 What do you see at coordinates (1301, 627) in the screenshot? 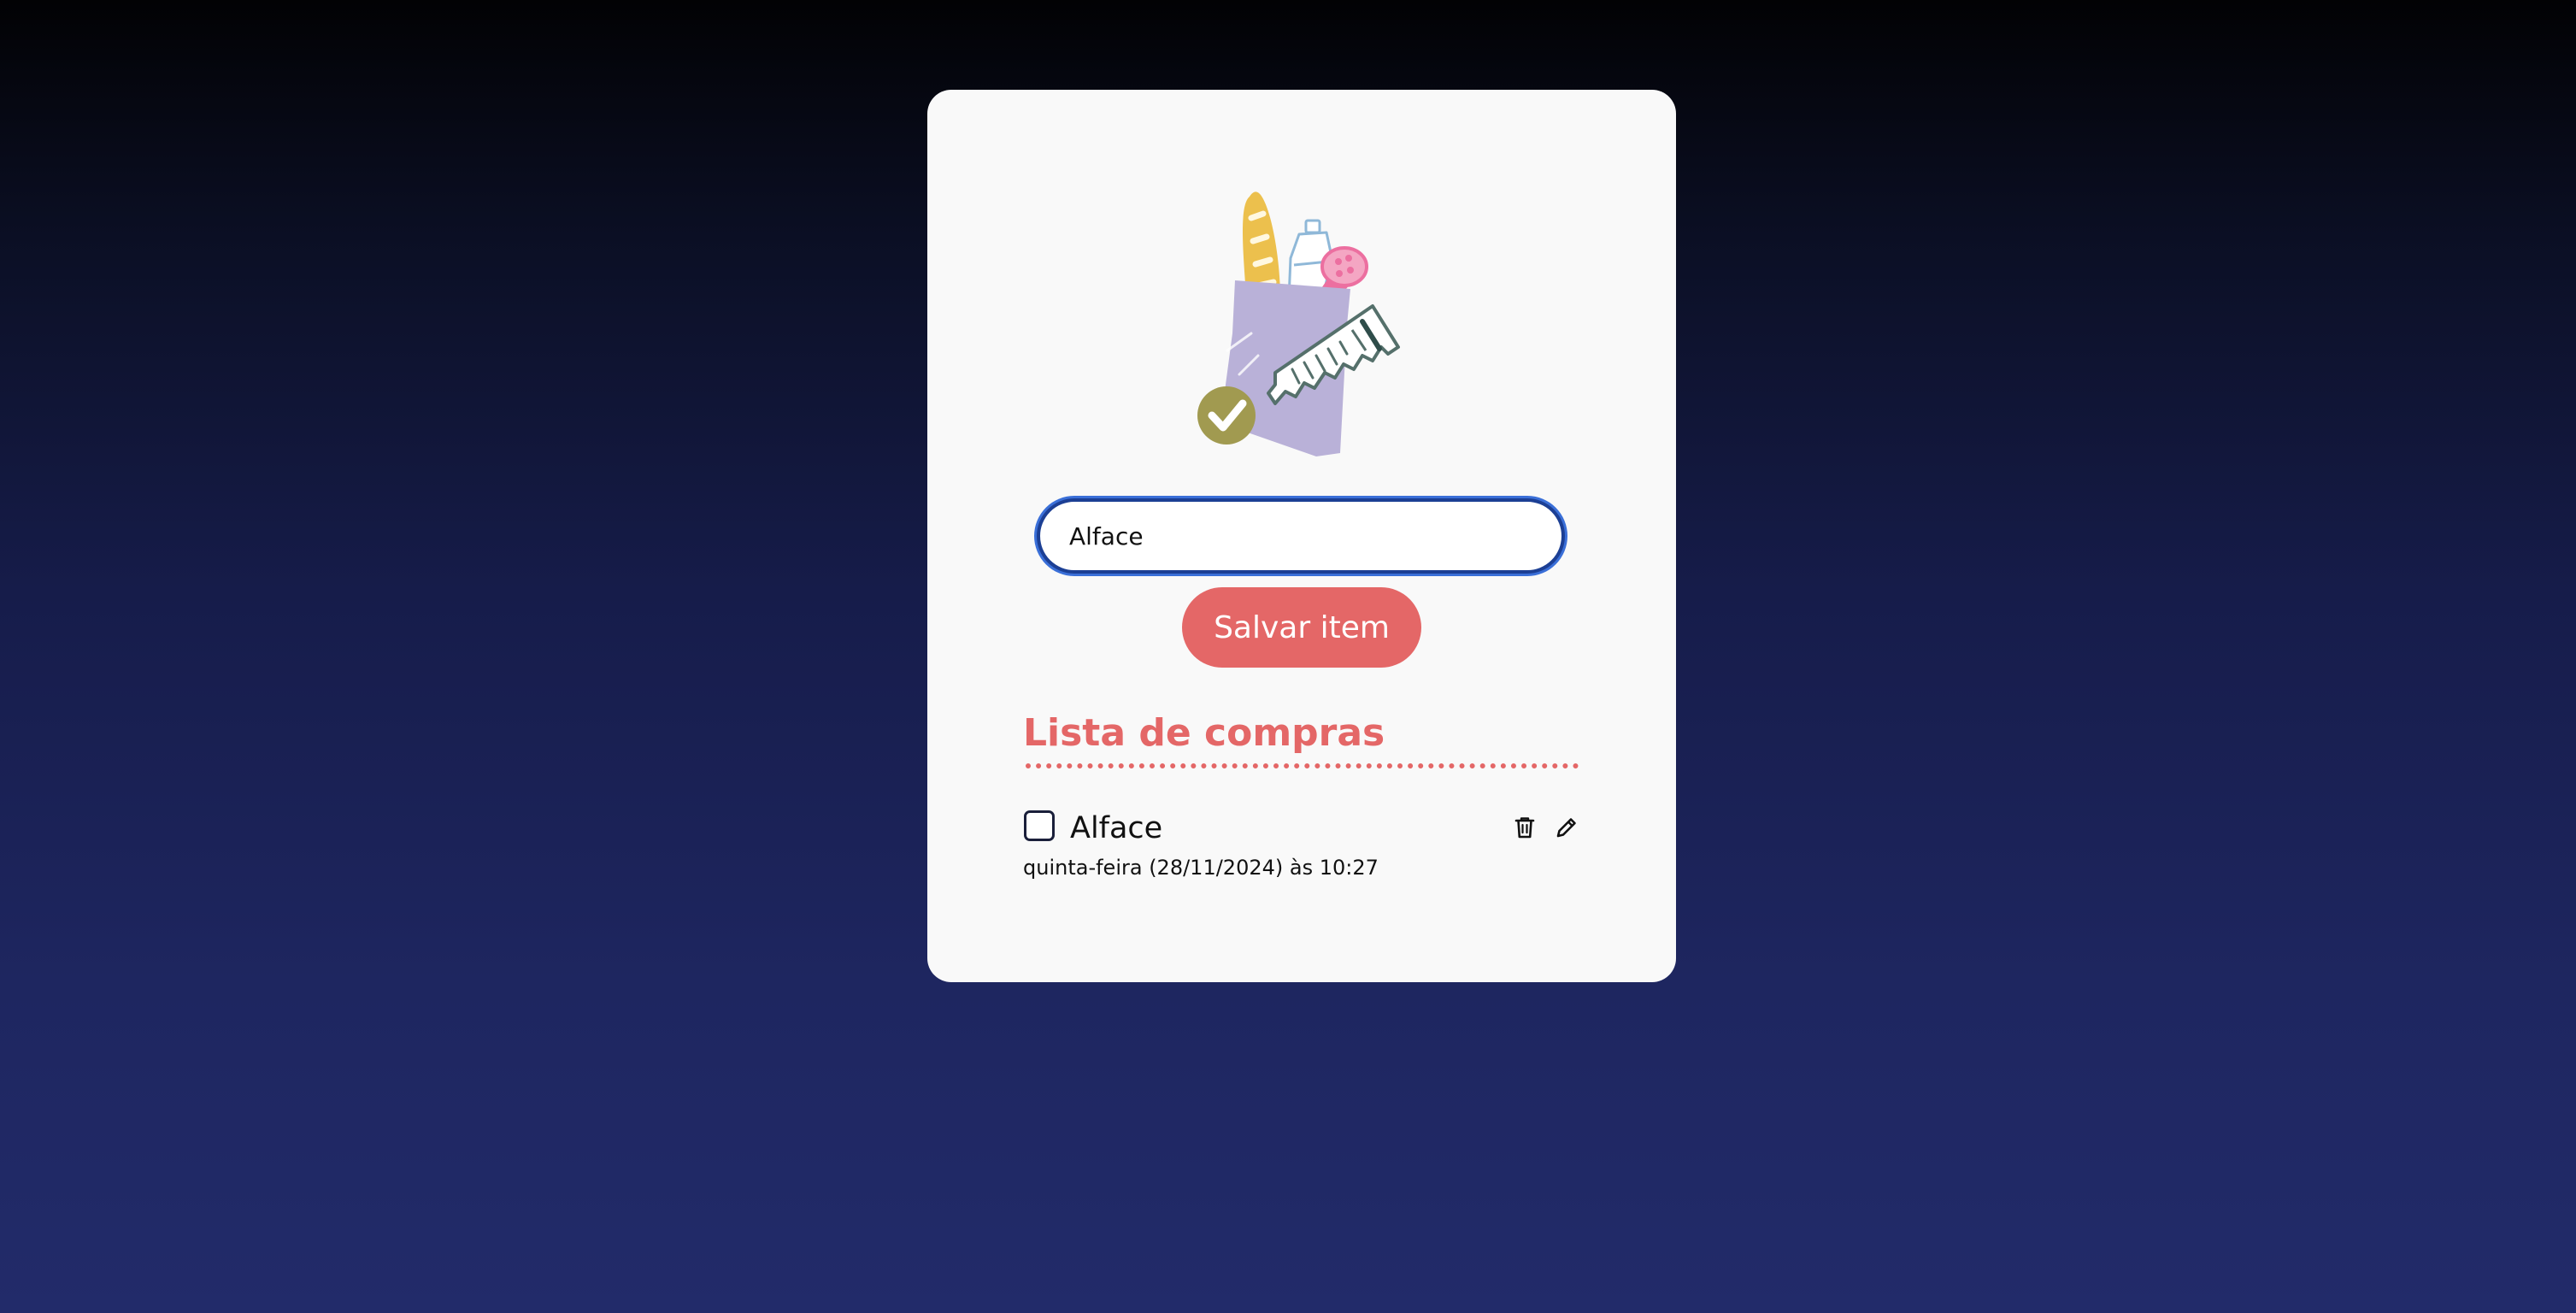
I see `save-item-button: Salvar item` at bounding box center [1301, 627].